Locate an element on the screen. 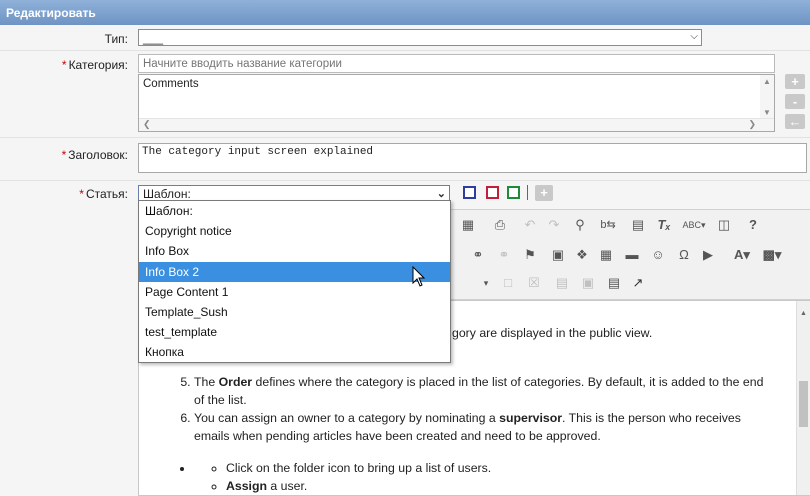  template-select-value: Шаблон: is located at coordinates (167, 194).